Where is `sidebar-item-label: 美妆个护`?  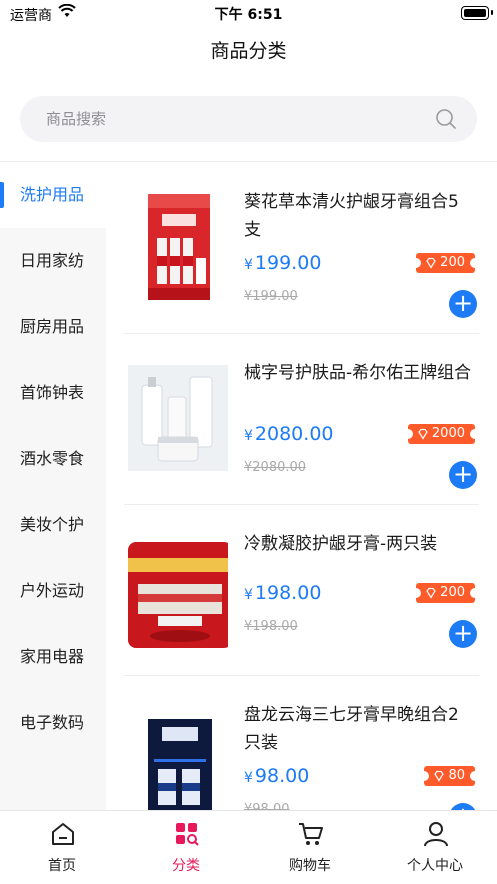
sidebar-item-label: 美妆个护 is located at coordinates (52, 524).